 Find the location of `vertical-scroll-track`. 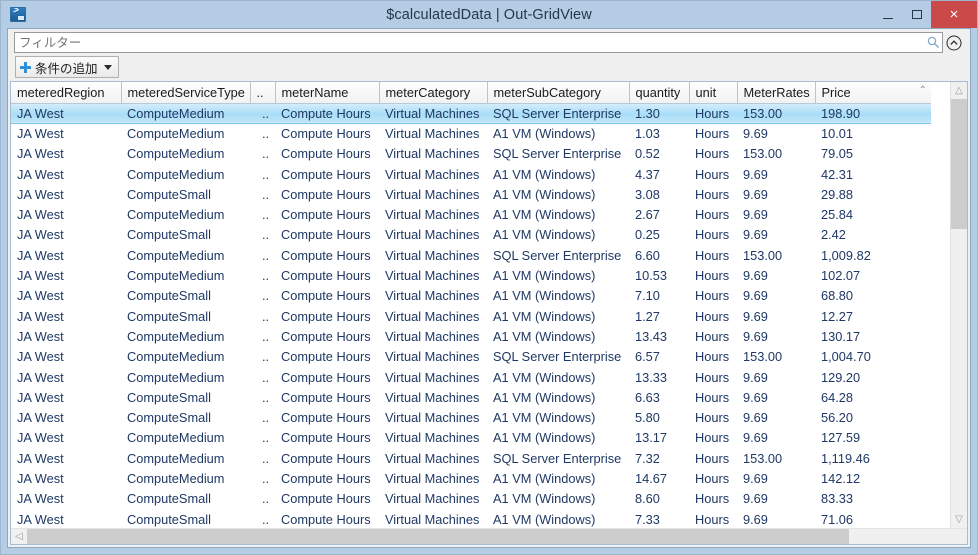

vertical-scroll-track is located at coordinates (959, 370).